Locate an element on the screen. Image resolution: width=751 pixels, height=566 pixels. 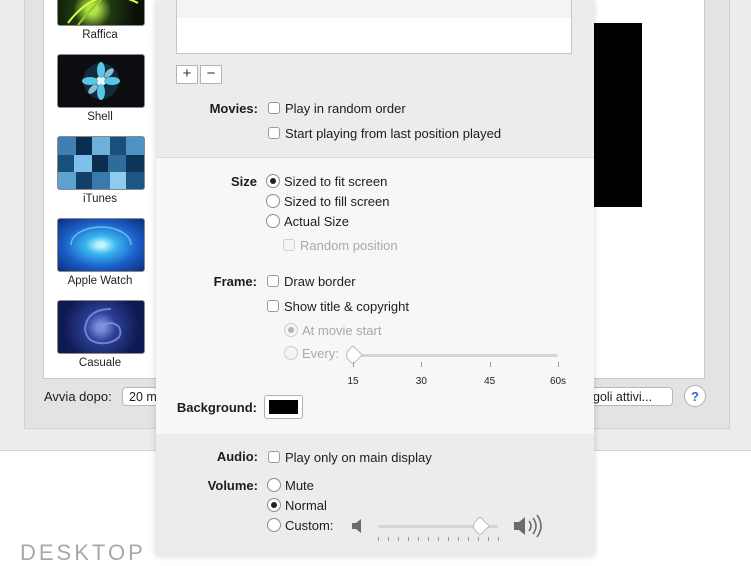
size-label: Size is located at coordinates (243, 181).